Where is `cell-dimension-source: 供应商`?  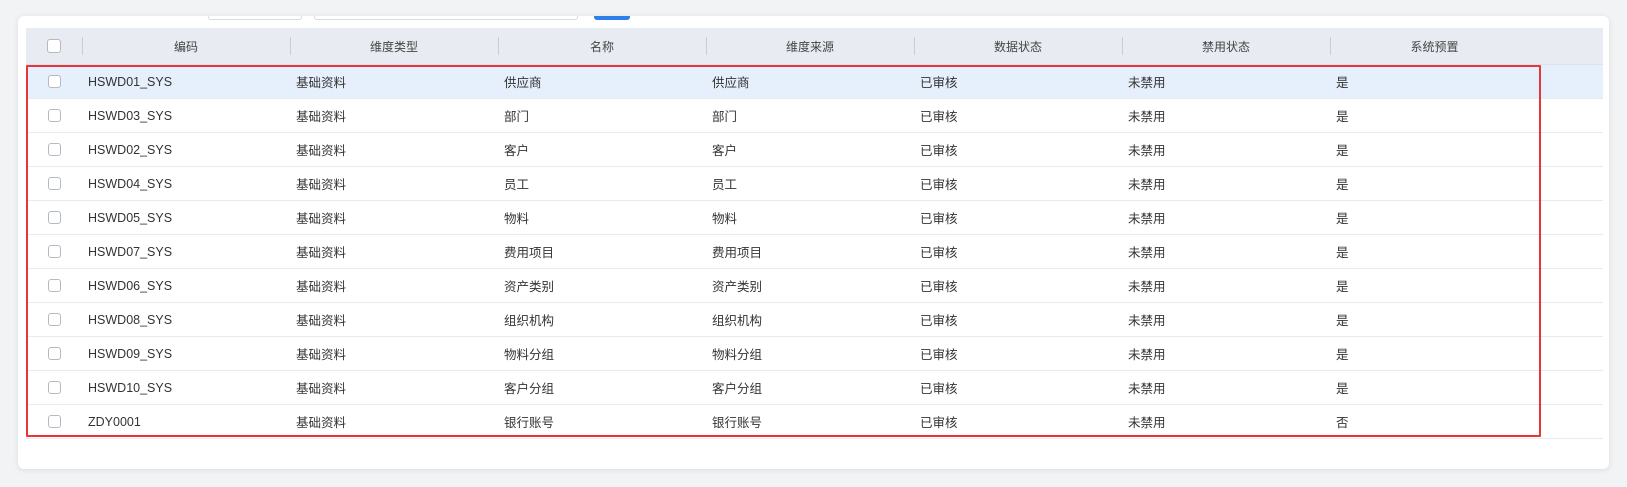 cell-dimension-source: 供应商 is located at coordinates (731, 83).